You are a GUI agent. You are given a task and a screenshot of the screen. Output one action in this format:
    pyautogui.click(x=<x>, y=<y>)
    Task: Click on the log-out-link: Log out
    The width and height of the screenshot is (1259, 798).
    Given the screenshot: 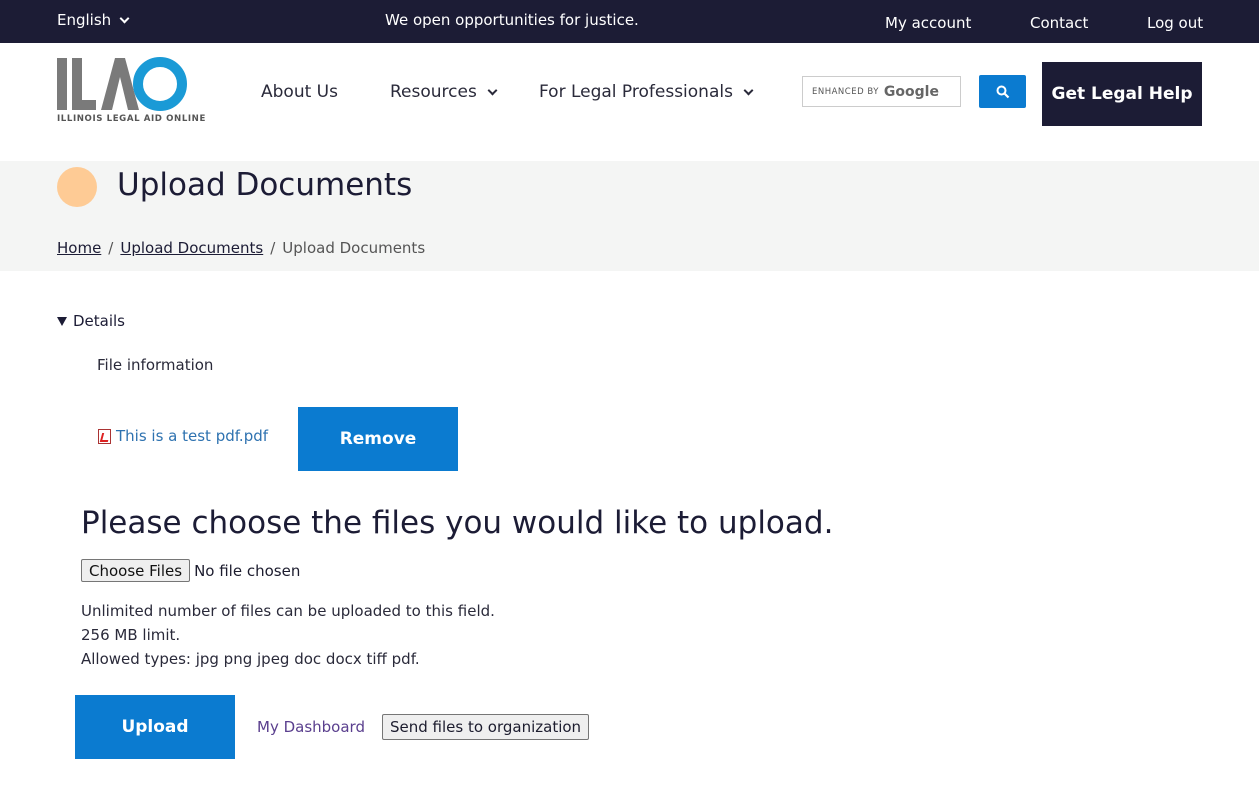 What is the action you would take?
    pyautogui.click(x=1175, y=23)
    